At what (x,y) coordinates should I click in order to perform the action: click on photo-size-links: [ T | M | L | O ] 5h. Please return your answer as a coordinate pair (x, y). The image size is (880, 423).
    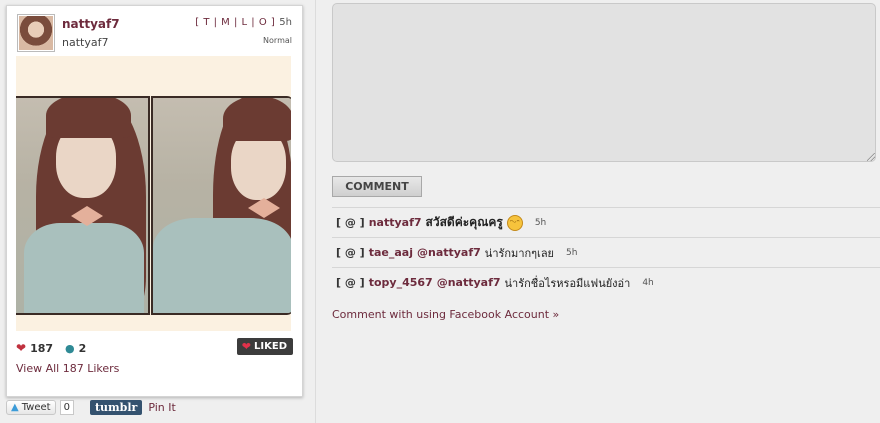
    Looking at the image, I should click on (243, 22).